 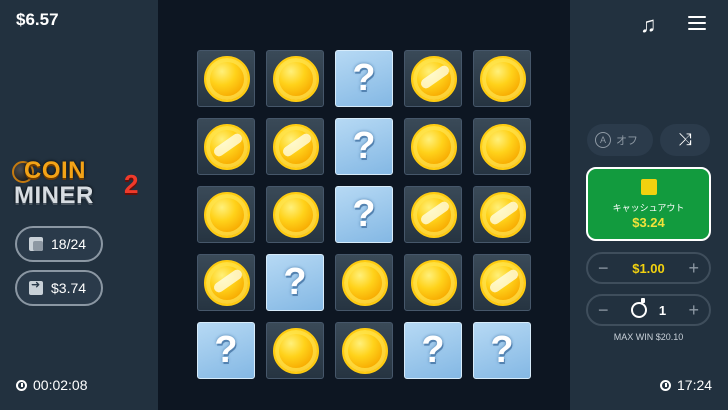 I want to click on bet-decrease-button: −, so click(x=603, y=268).